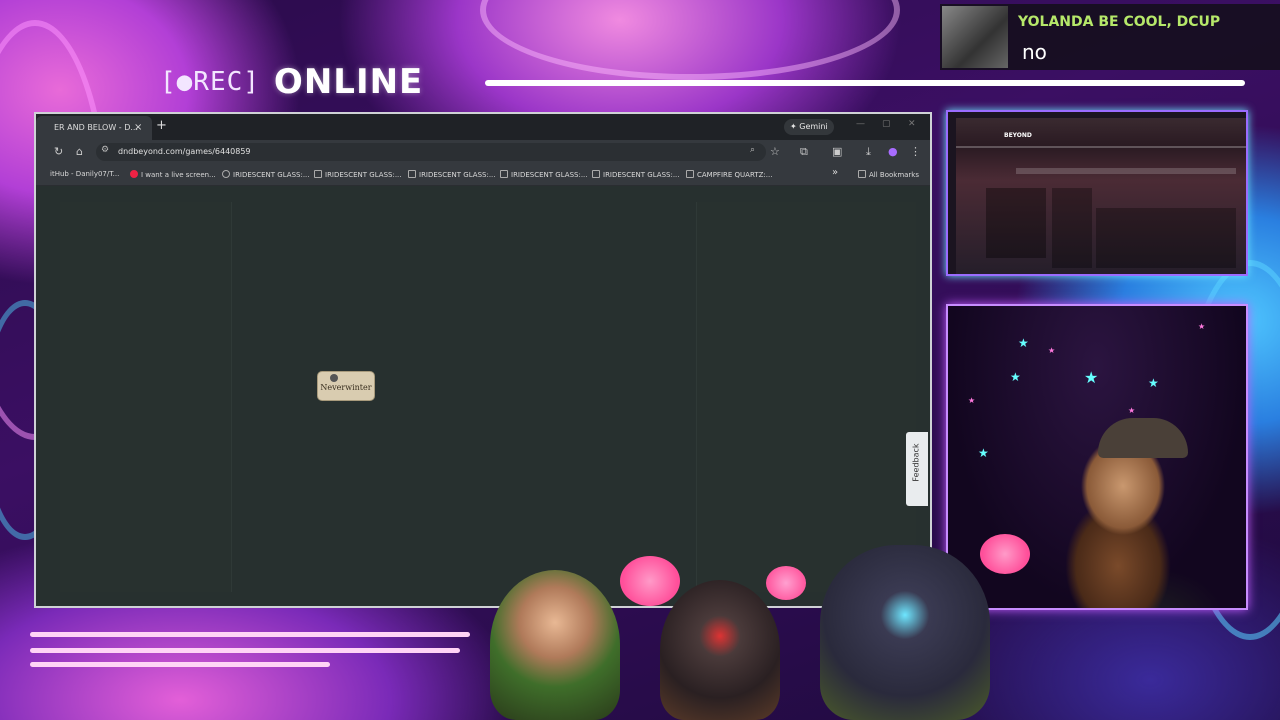 The image size is (1280, 720). What do you see at coordinates (835, 172) in the screenshot?
I see `bookmarks-overflow: »` at bounding box center [835, 172].